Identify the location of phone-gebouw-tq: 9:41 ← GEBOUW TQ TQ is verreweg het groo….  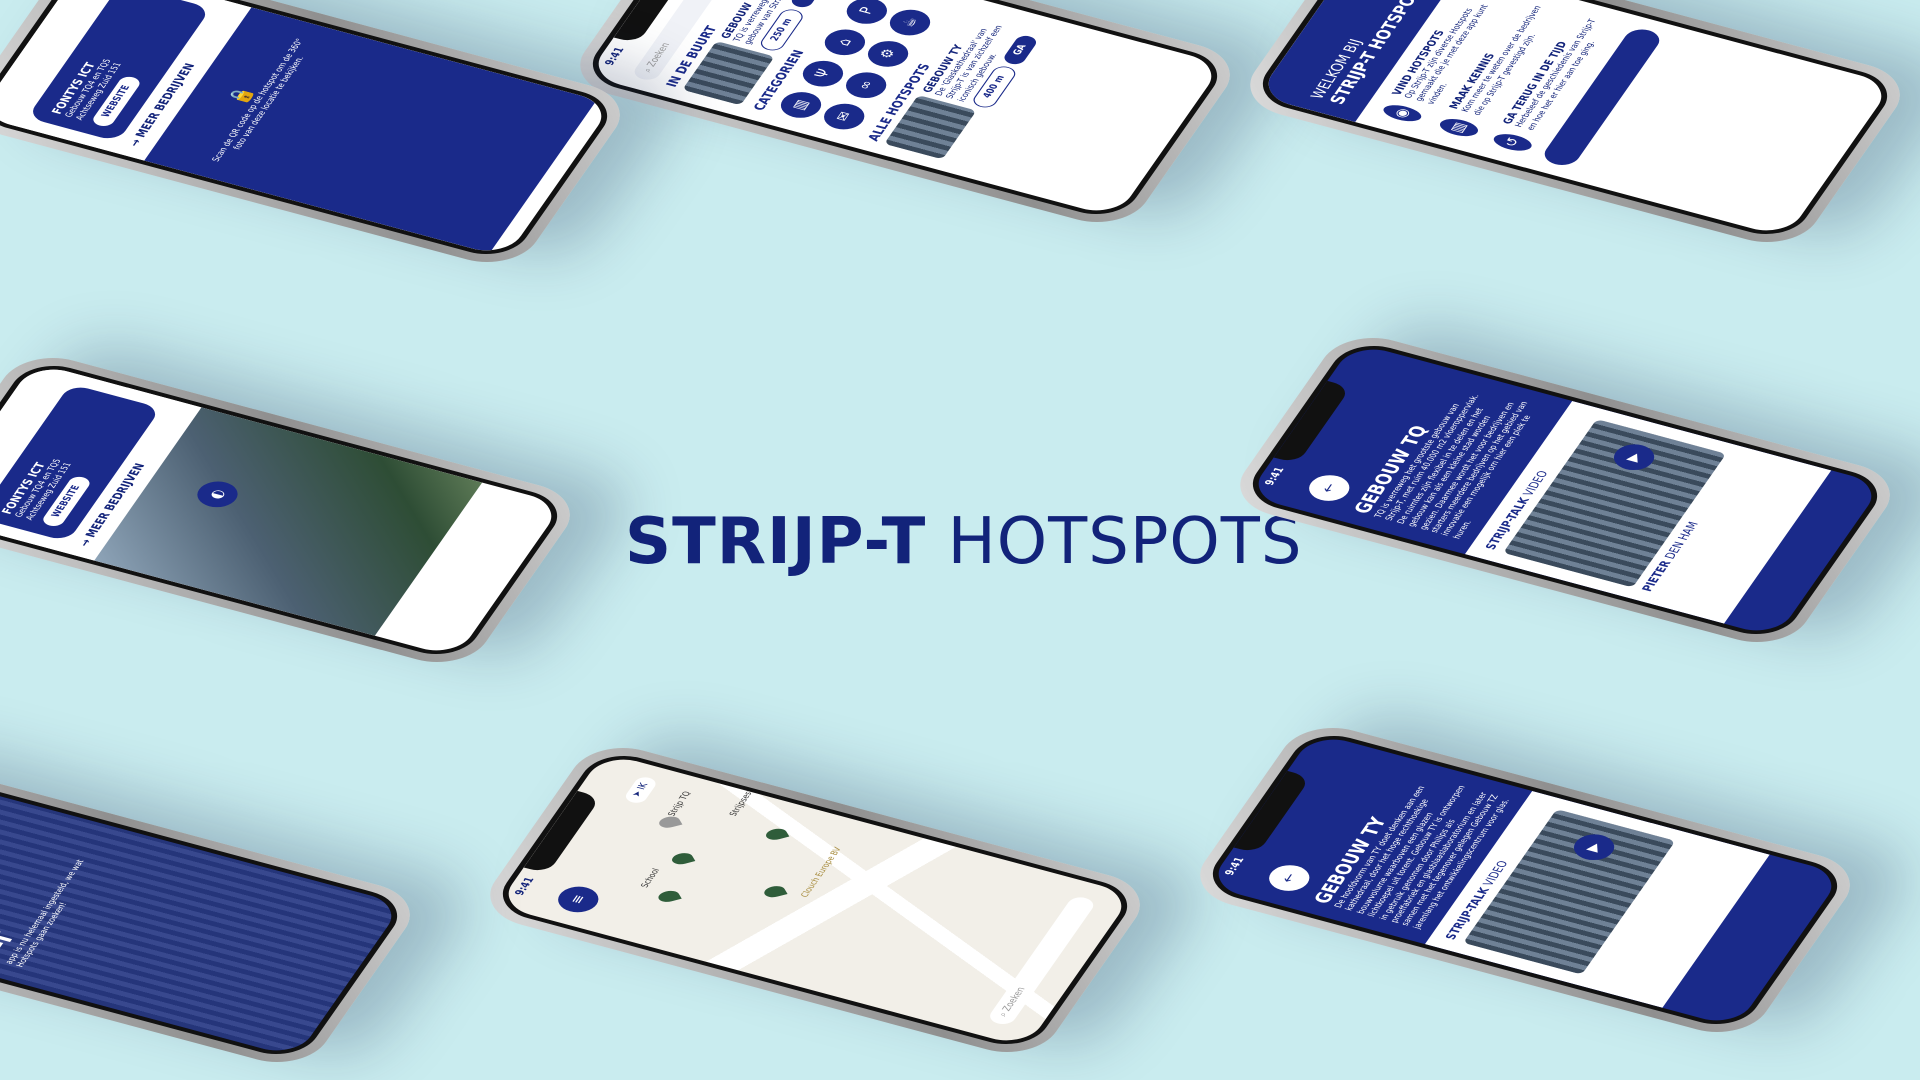
(1565, 490).